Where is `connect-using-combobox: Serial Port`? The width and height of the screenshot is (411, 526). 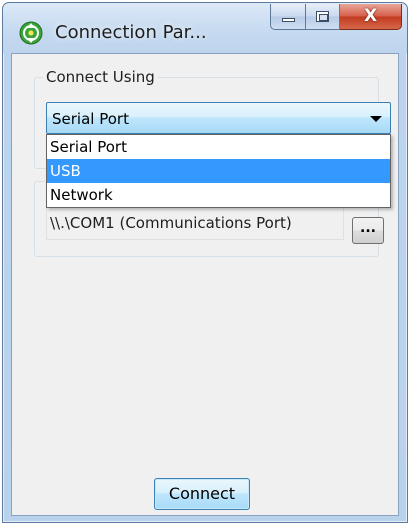
connect-using-combobox: Serial Port is located at coordinates (218, 118).